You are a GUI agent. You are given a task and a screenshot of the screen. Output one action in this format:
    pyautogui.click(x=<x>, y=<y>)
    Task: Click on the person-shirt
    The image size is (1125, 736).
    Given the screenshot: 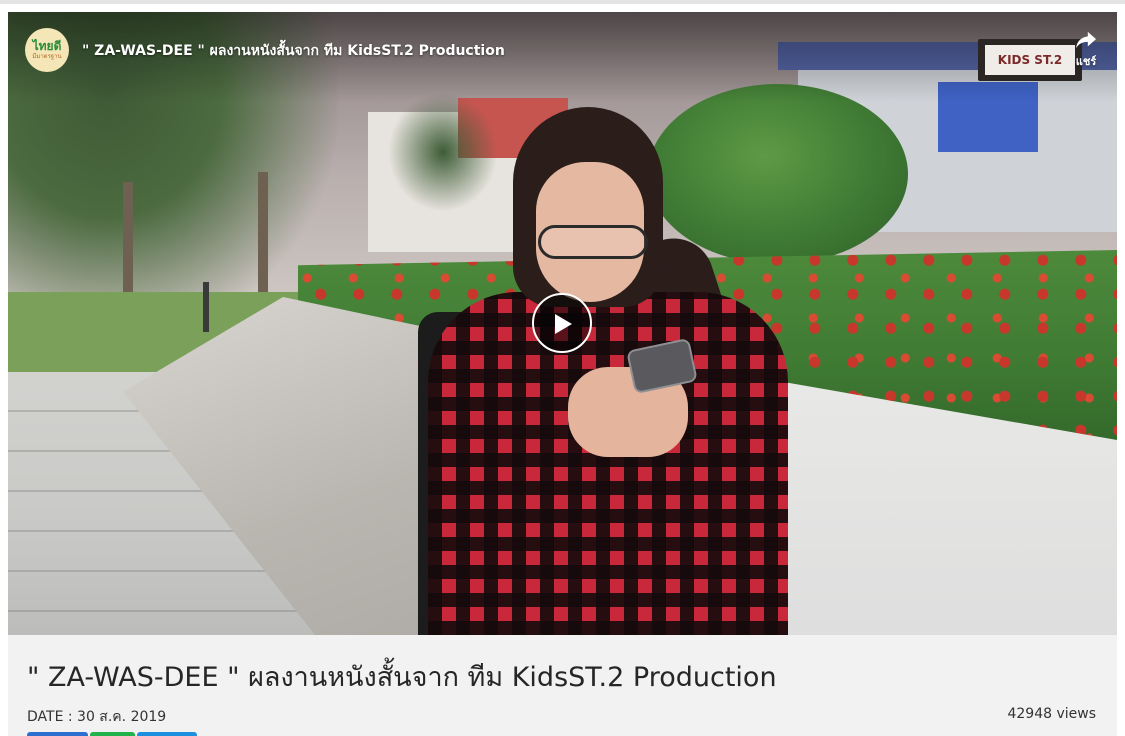 What is the action you would take?
    pyautogui.click(x=608, y=463)
    